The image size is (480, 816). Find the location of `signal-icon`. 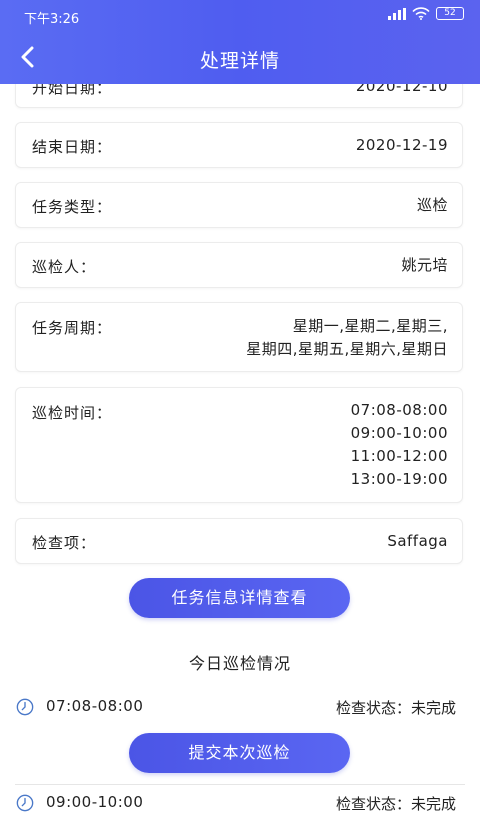

signal-icon is located at coordinates (397, 13).